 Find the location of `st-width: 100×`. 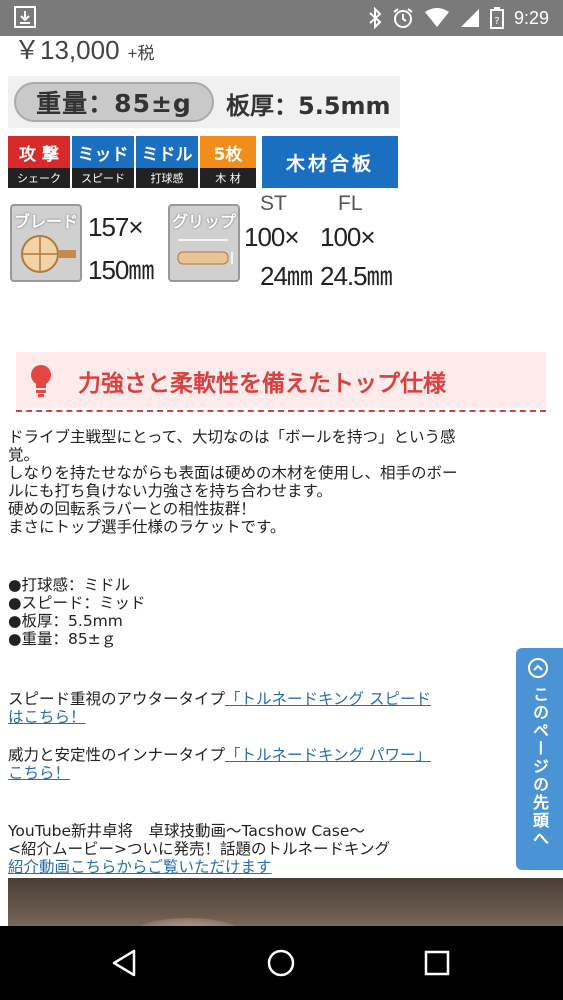

st-width: 100× is located at coordinates (272, 237).